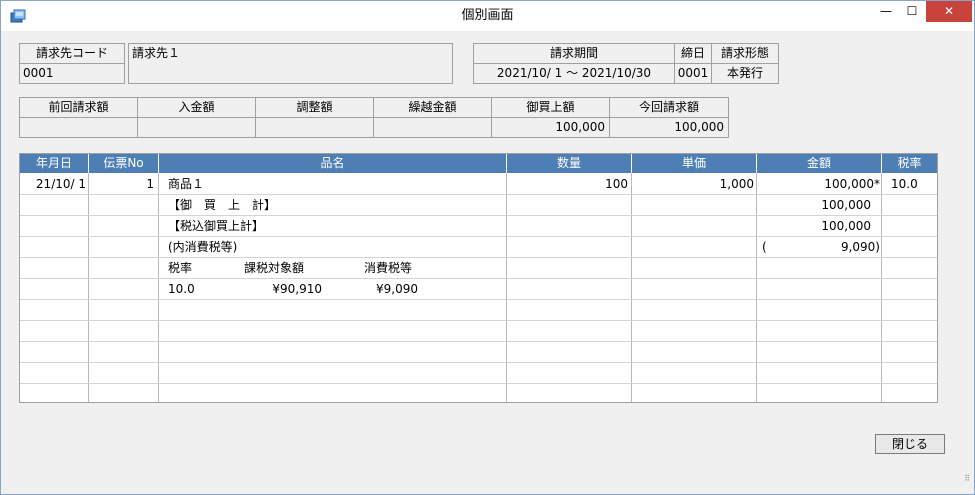  What do you see at coordinates (314, 107) in the screenshot?
I see `summary-header: 調整額` at bounding box center [314, 107].